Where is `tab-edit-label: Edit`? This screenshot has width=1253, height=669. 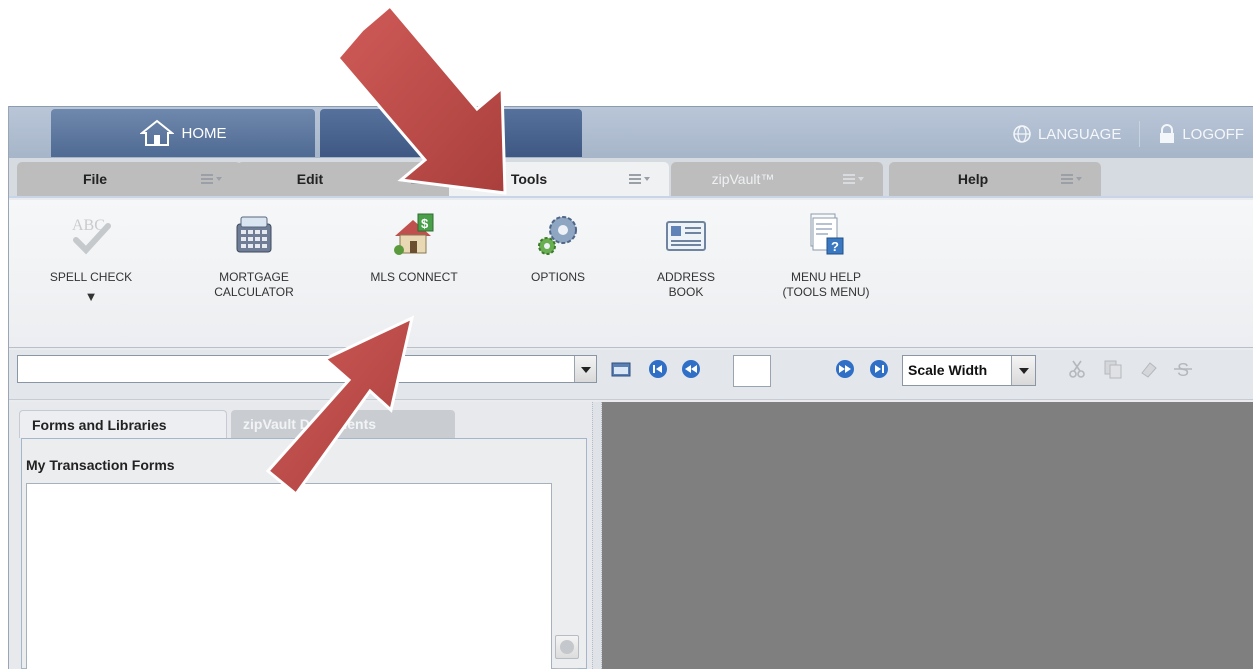 tab-edit-label: Edit is located at coordinates (310, 179).